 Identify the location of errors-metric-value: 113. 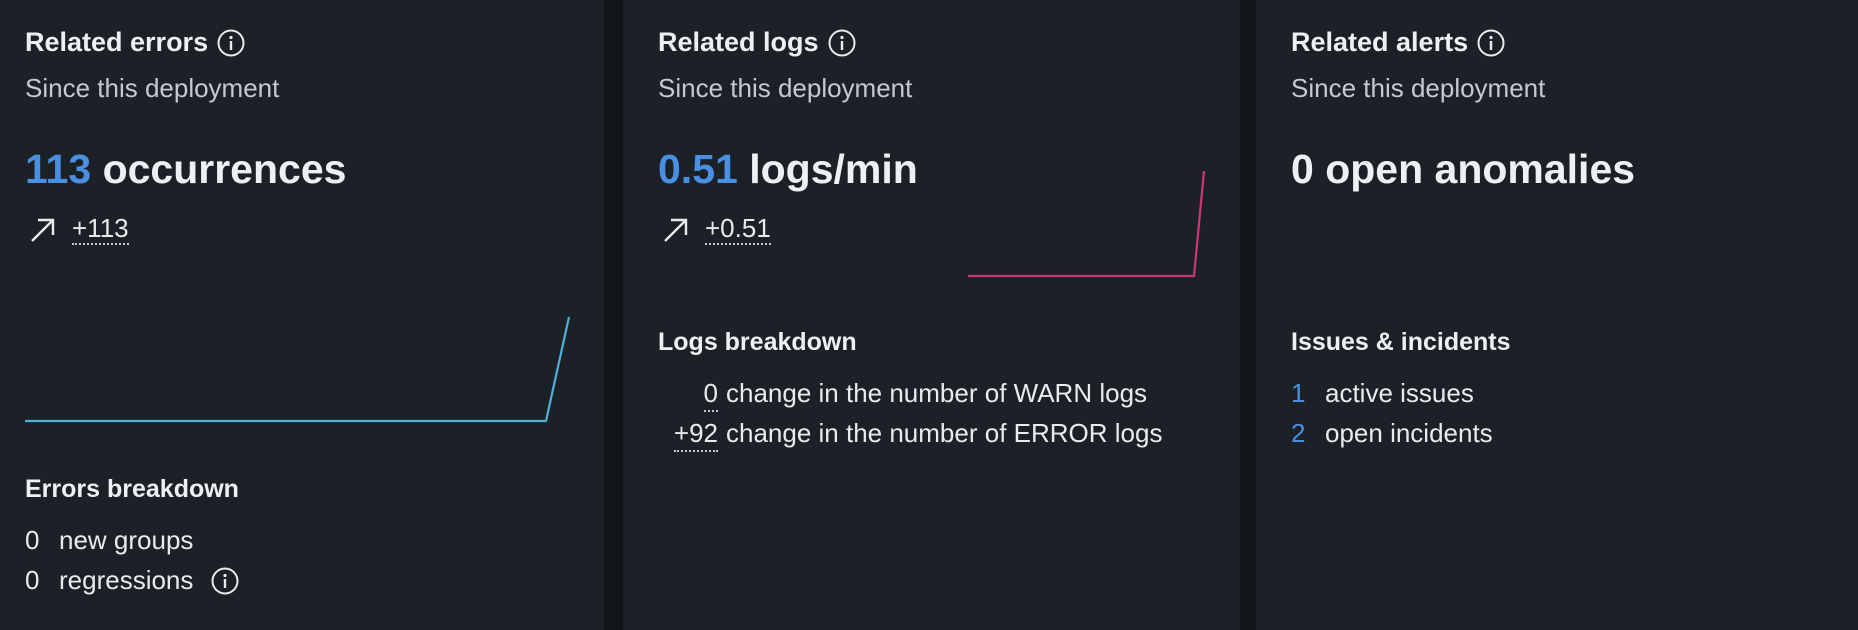
(58, 169).